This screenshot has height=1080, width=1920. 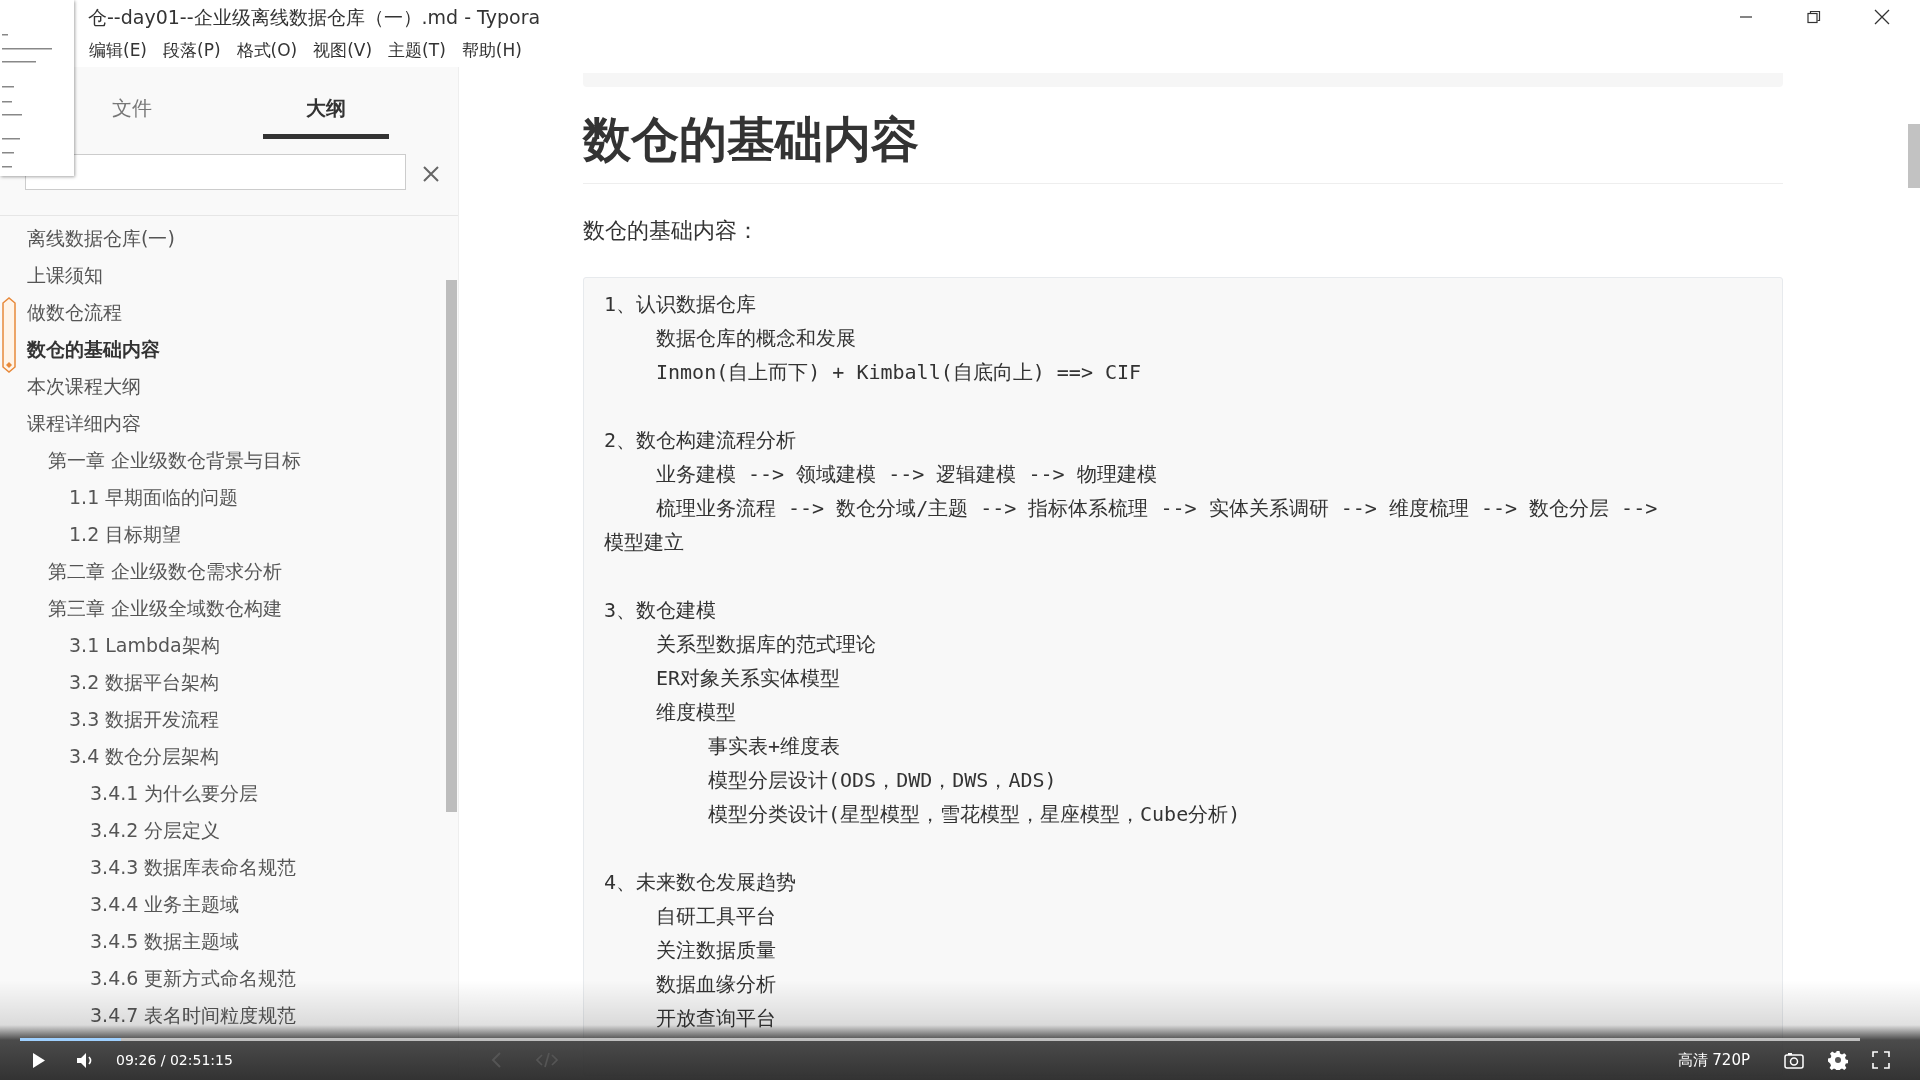 I want to click on code-line: 3、数仓建模, so click(x=661, y=610).